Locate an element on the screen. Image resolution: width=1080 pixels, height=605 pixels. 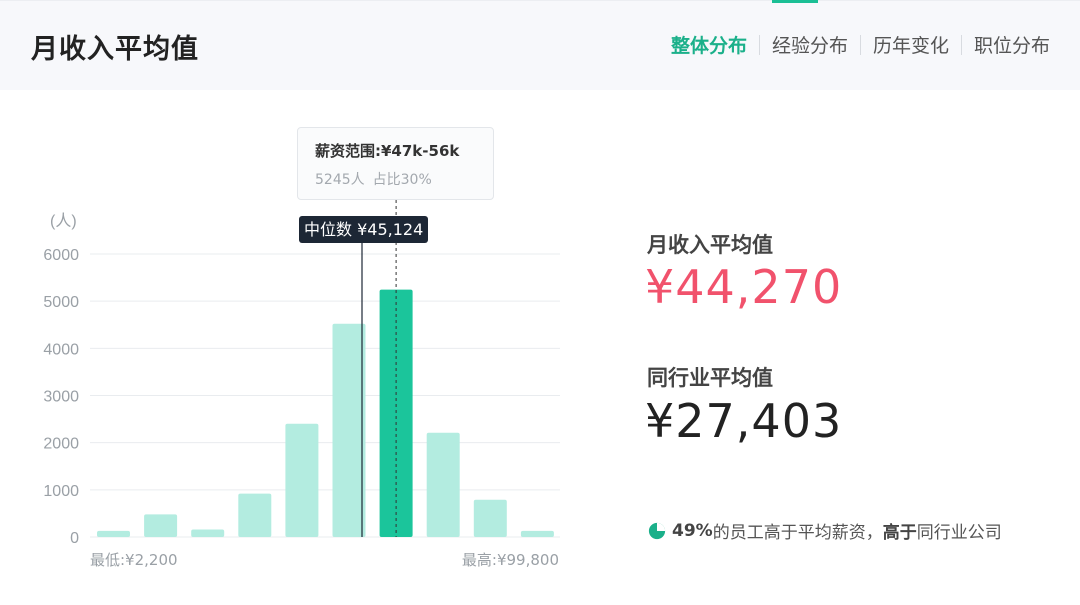
page-header: 月收入平均值 整体分布 经验分布 历年变化 职位分布 is located at coordinates (540, 45).